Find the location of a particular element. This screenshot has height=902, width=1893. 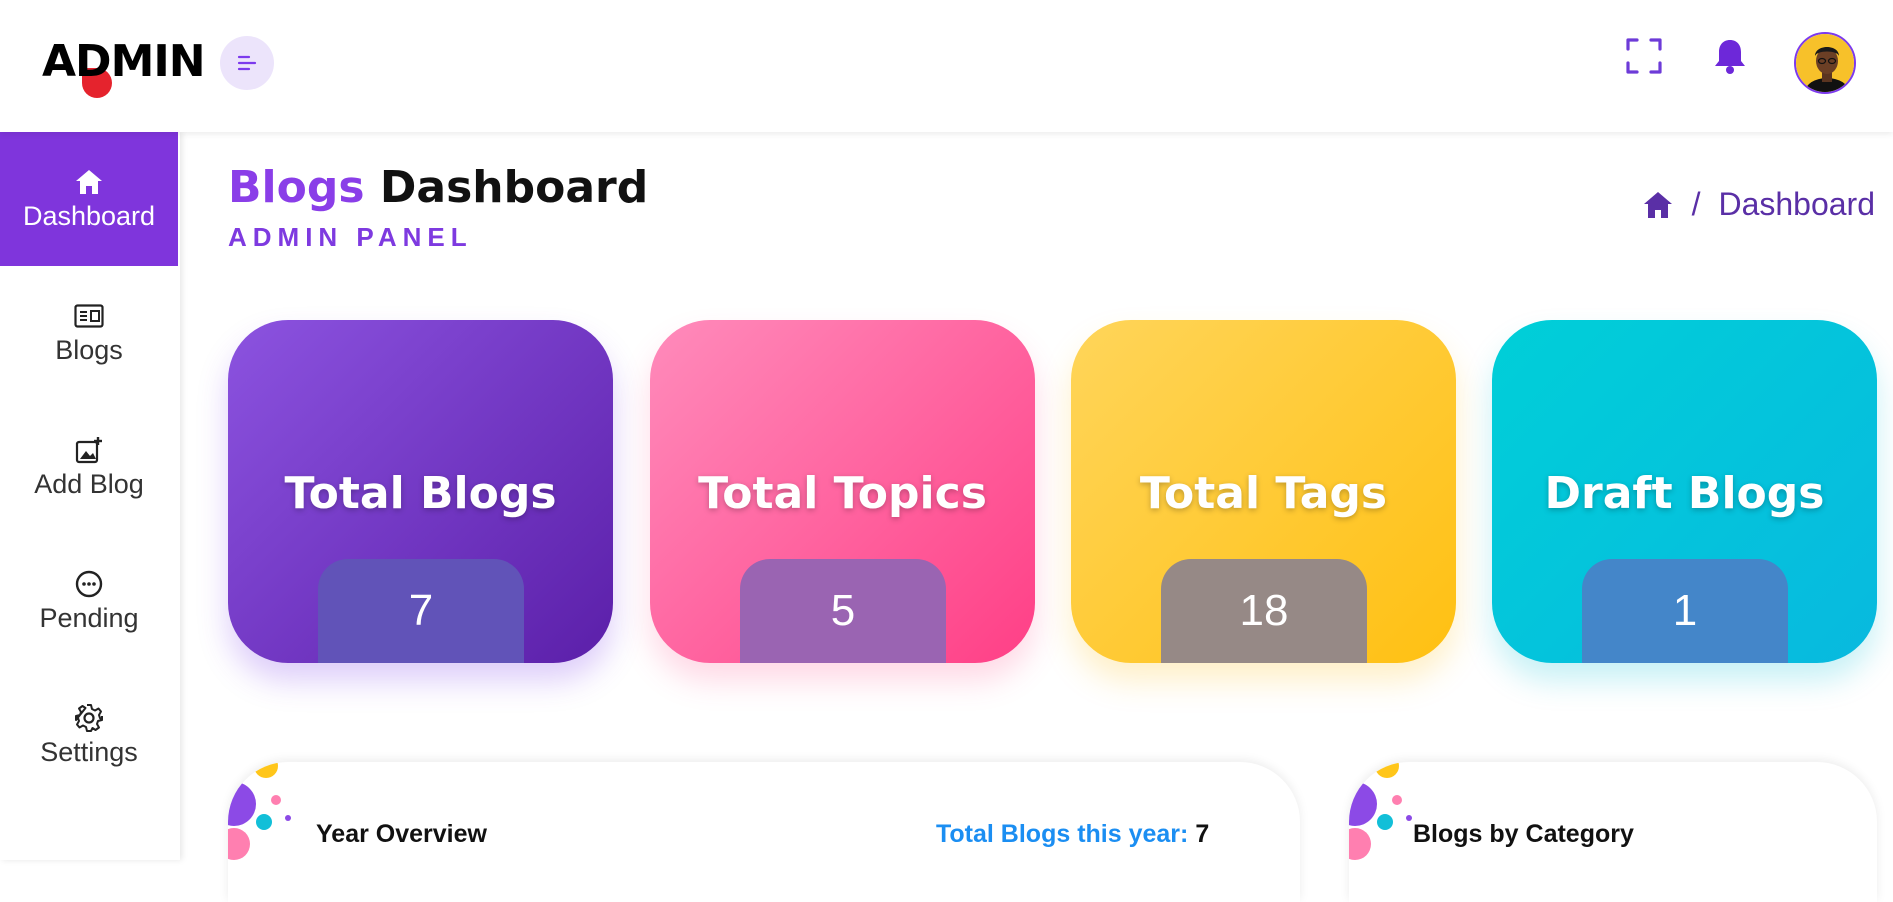

top-header: ADMIN is located at coordinates (946, 66).